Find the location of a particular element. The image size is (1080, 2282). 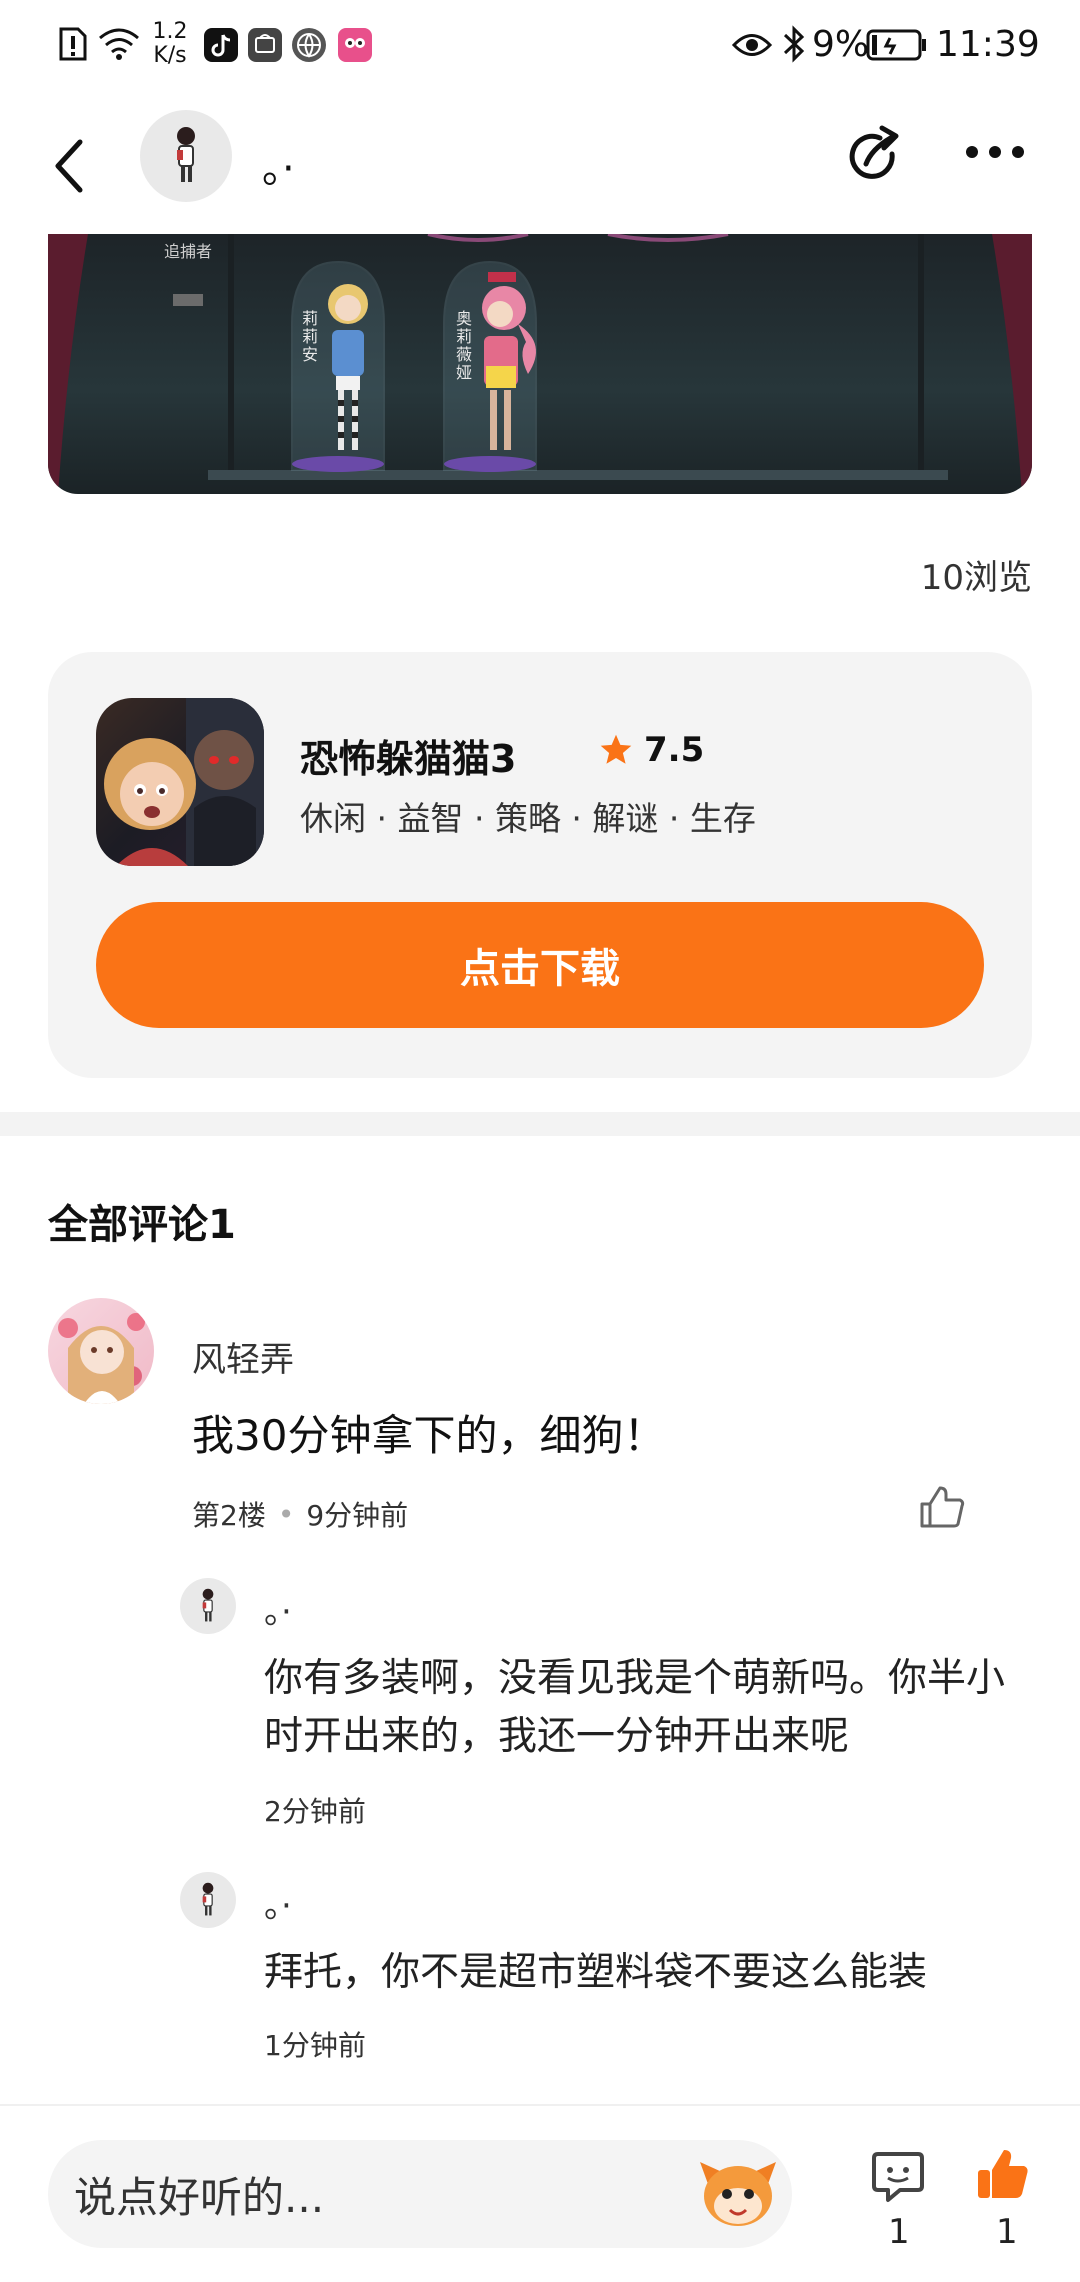

thumbs-up-icon is located at coordinates (1002, 2174).